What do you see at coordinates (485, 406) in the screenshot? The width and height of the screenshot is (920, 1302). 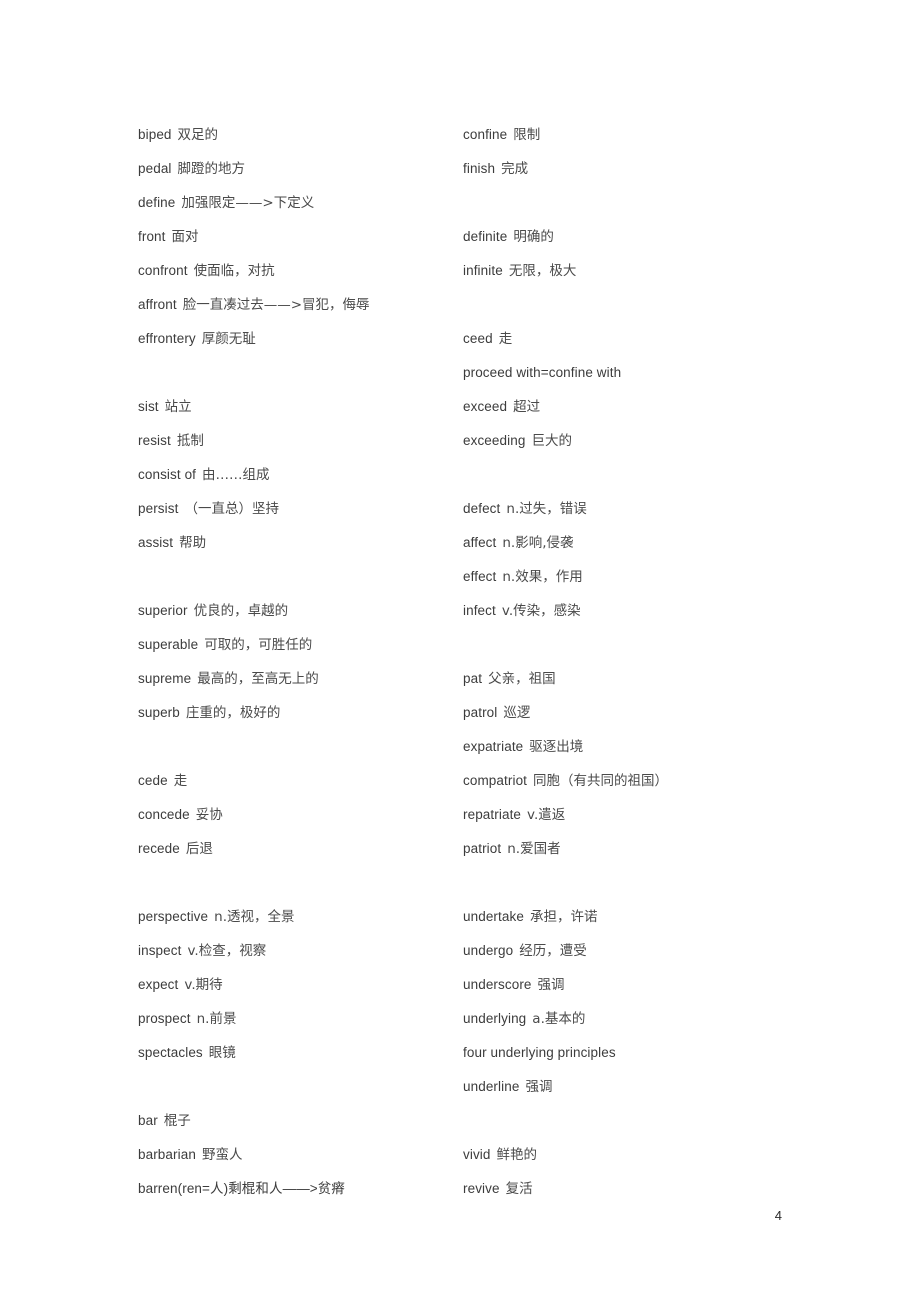 I see `entry-term: exceed` at bounding box center [485, 406].